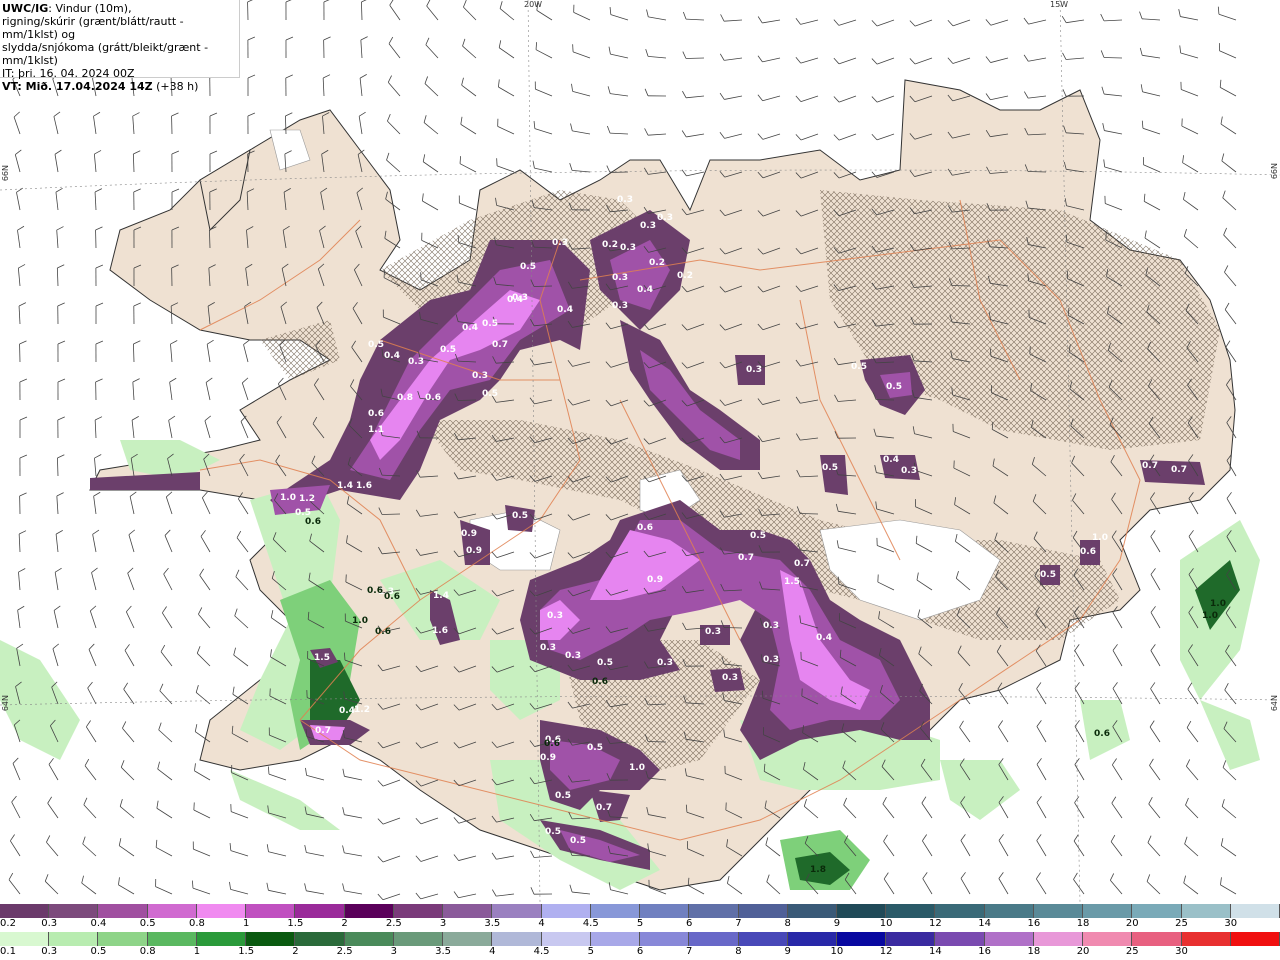 The height and width of the screenshot is (960, 1280). What do you see at coordinates (147, 923) in the screenshot?
I see `snow-tick-label: 0.5` at bounding box center [147, 923].